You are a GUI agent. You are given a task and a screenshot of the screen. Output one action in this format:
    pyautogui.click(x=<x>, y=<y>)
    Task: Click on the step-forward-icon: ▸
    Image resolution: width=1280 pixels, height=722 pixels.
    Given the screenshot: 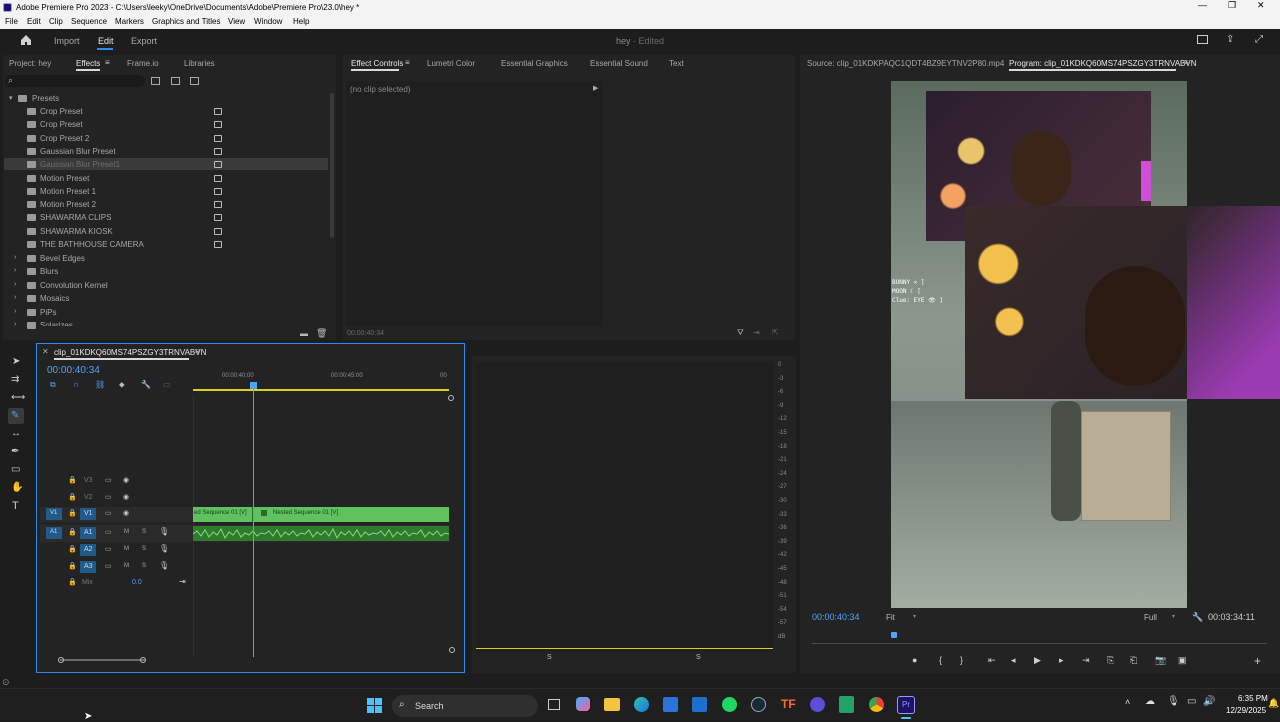 What is the action you would take?
    pyautogui.click(x=1061, y=660)
    